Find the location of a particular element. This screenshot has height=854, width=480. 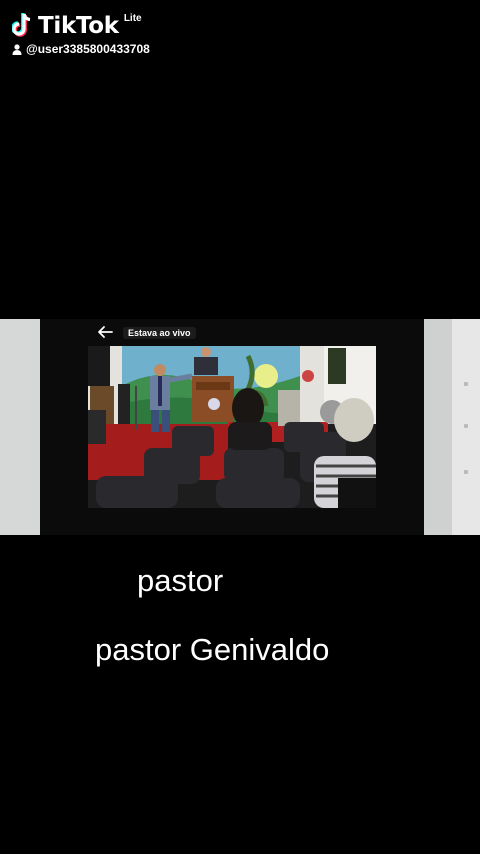

tiktok-watermark: TikTok Lite @user3385800433708 is located at coordinates (81, 34).